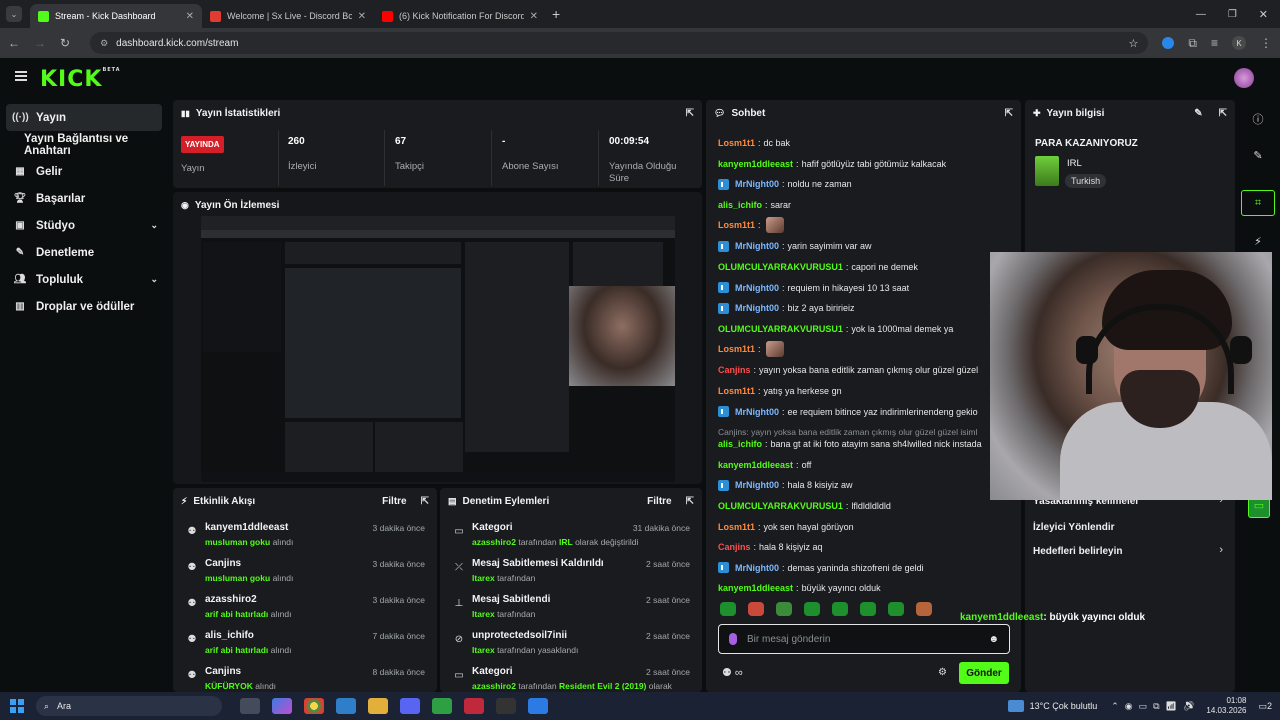 The image size is (1280, 720). Describe the element at coordinates (229, 635) in the screenshot. I see `feed-username: alis_ichifo` at that location.